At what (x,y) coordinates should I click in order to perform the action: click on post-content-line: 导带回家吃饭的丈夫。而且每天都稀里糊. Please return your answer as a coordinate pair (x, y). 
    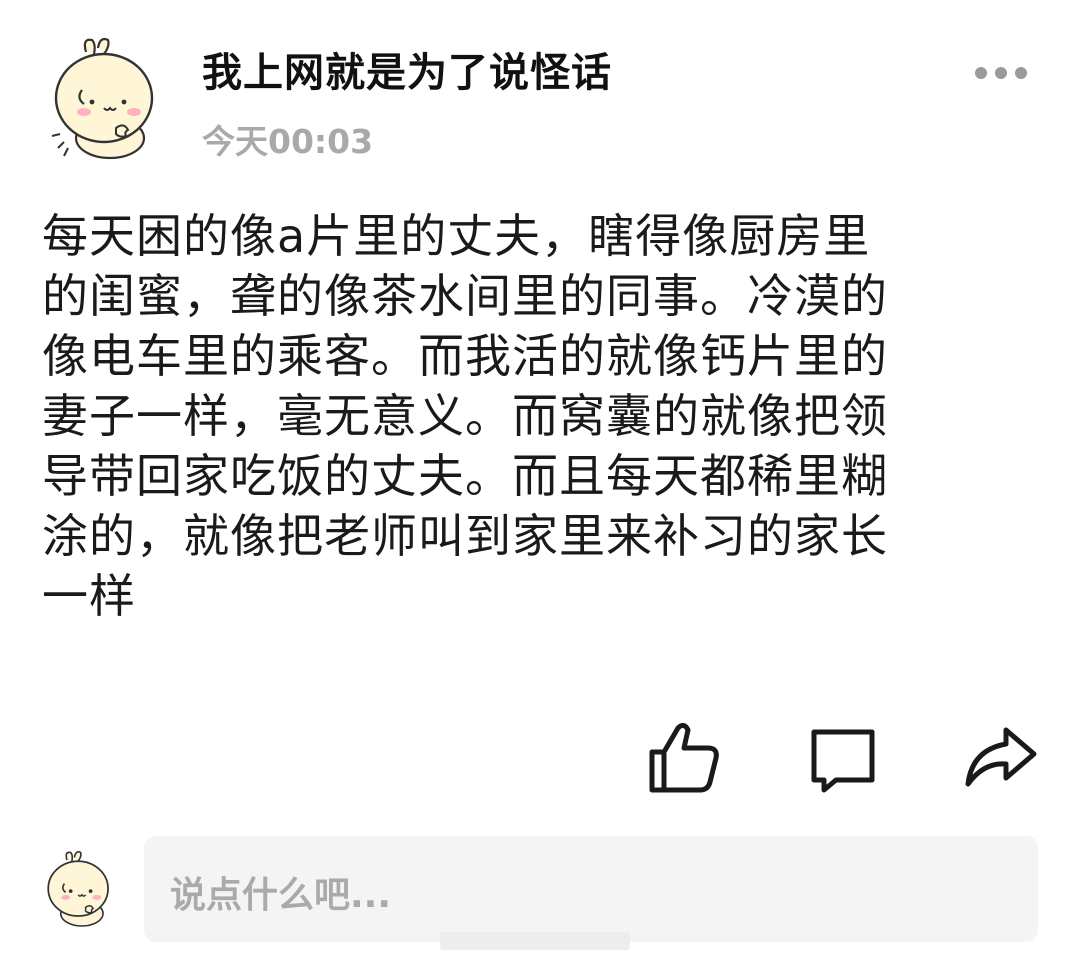
    Looking at the image, I should click on (465, 476).